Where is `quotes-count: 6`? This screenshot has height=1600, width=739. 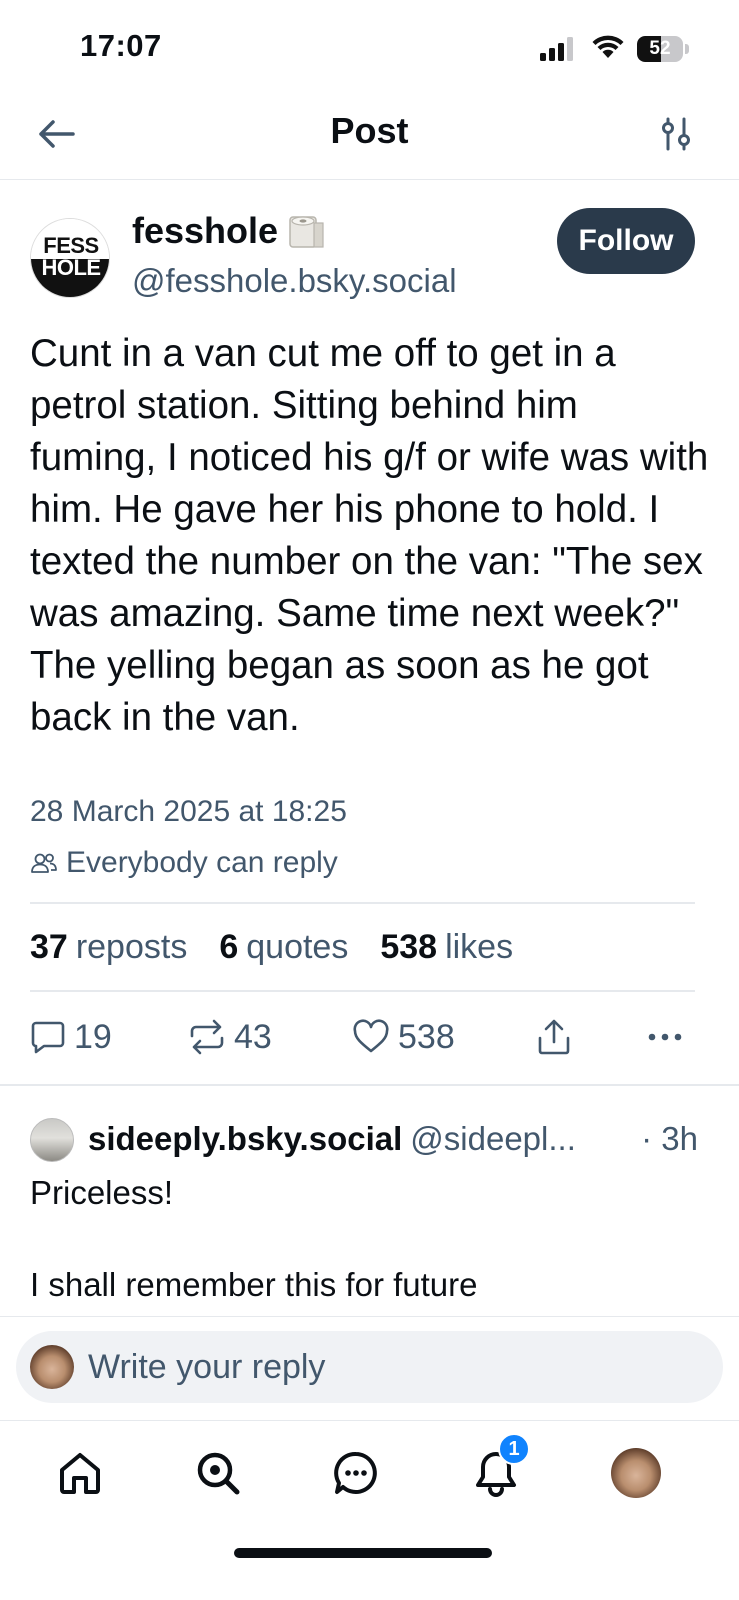
quotes-count: 6 is located at coordinates (229, 947).